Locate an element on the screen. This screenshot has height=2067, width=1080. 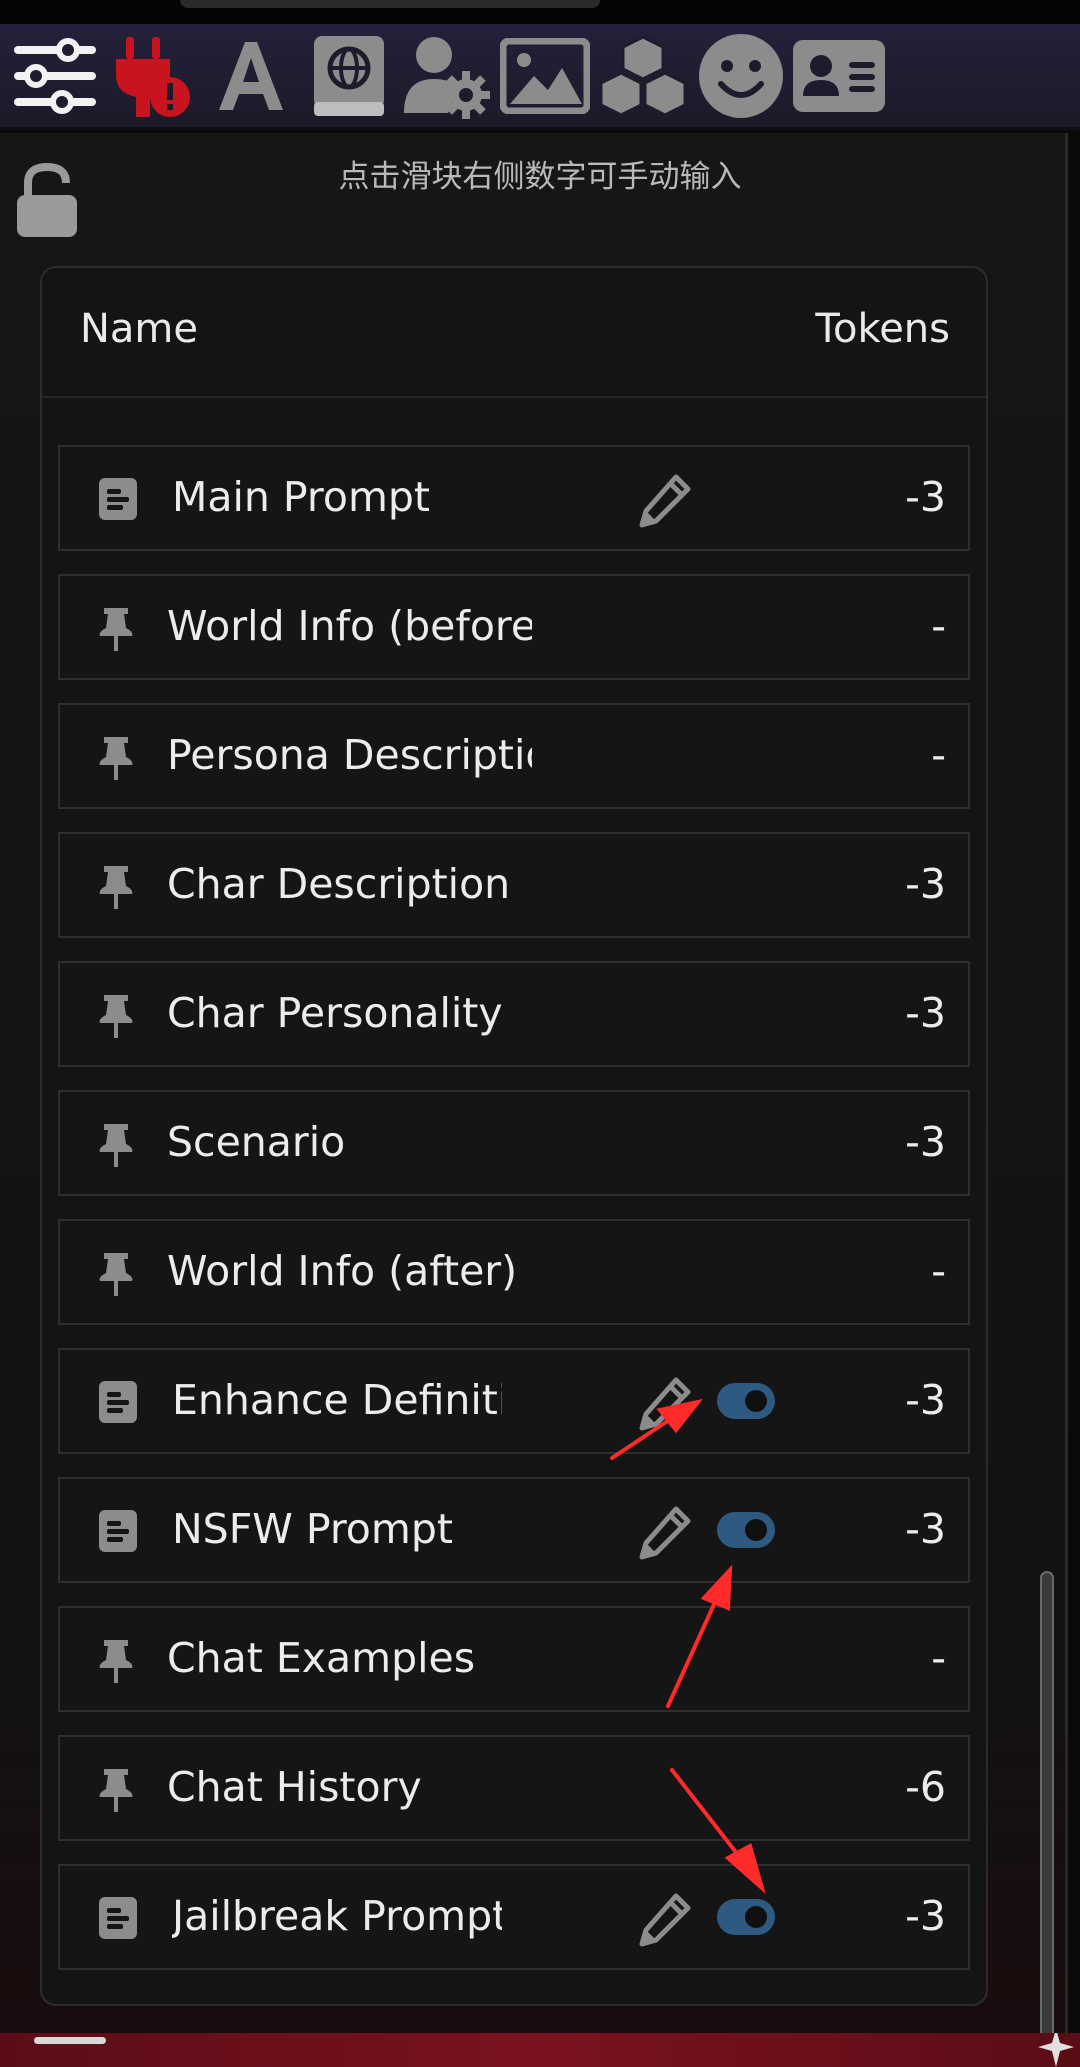
prompt-name: NSFW Prompt is located at coordinates (312, 1529).